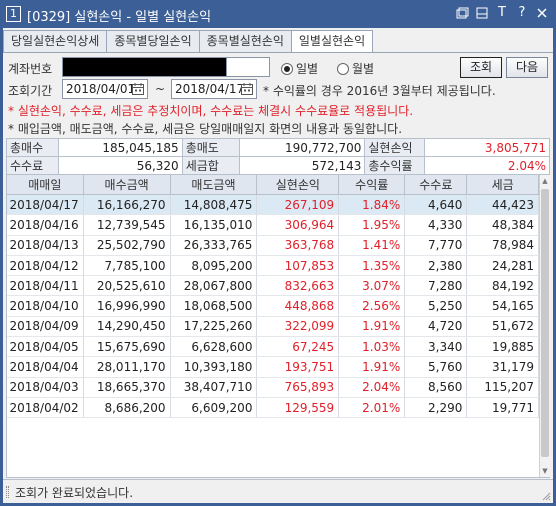 The image size is (556, 506). Describe the element at coordinates (214, 266) in the screenshot. I see `cell-sell-amount: 8,095,200` at that location.